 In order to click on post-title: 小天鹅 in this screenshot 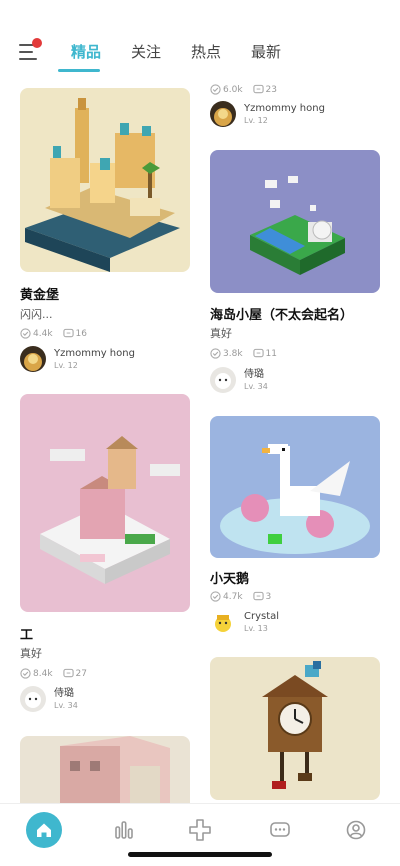, I will do `click(229, 577)`.